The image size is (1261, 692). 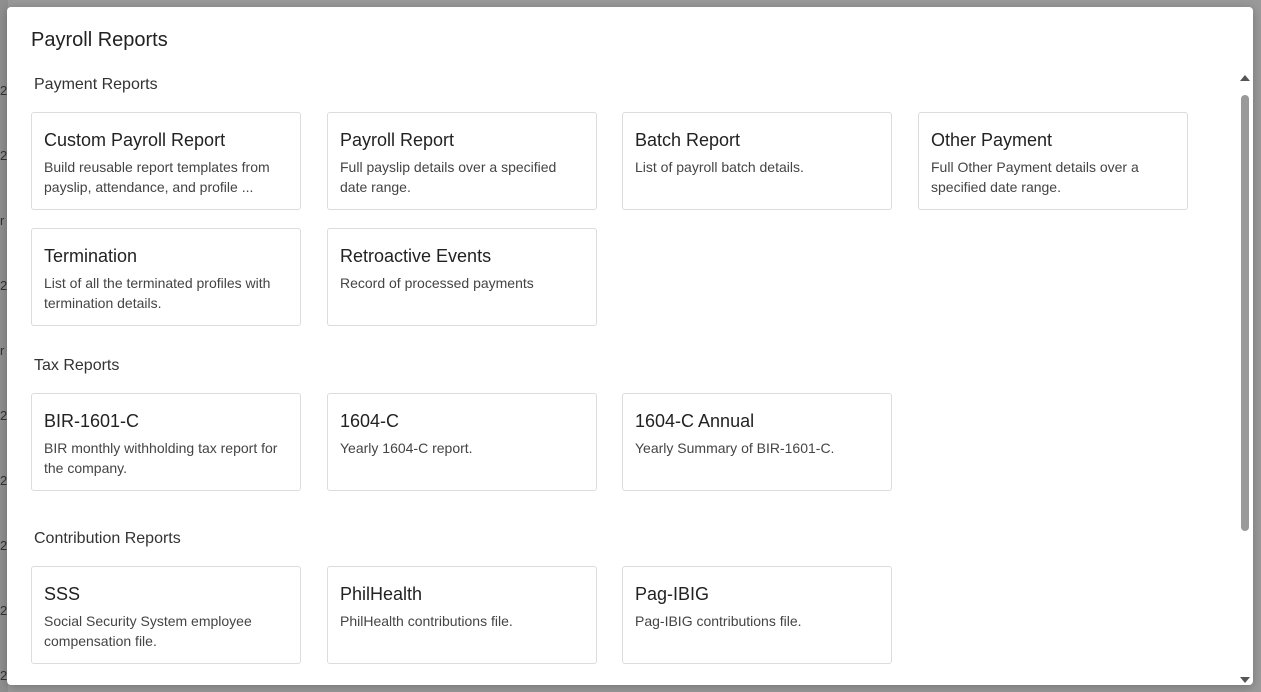 I want to click on card-title: BIR-1601-C, so click(x=92, y=421).